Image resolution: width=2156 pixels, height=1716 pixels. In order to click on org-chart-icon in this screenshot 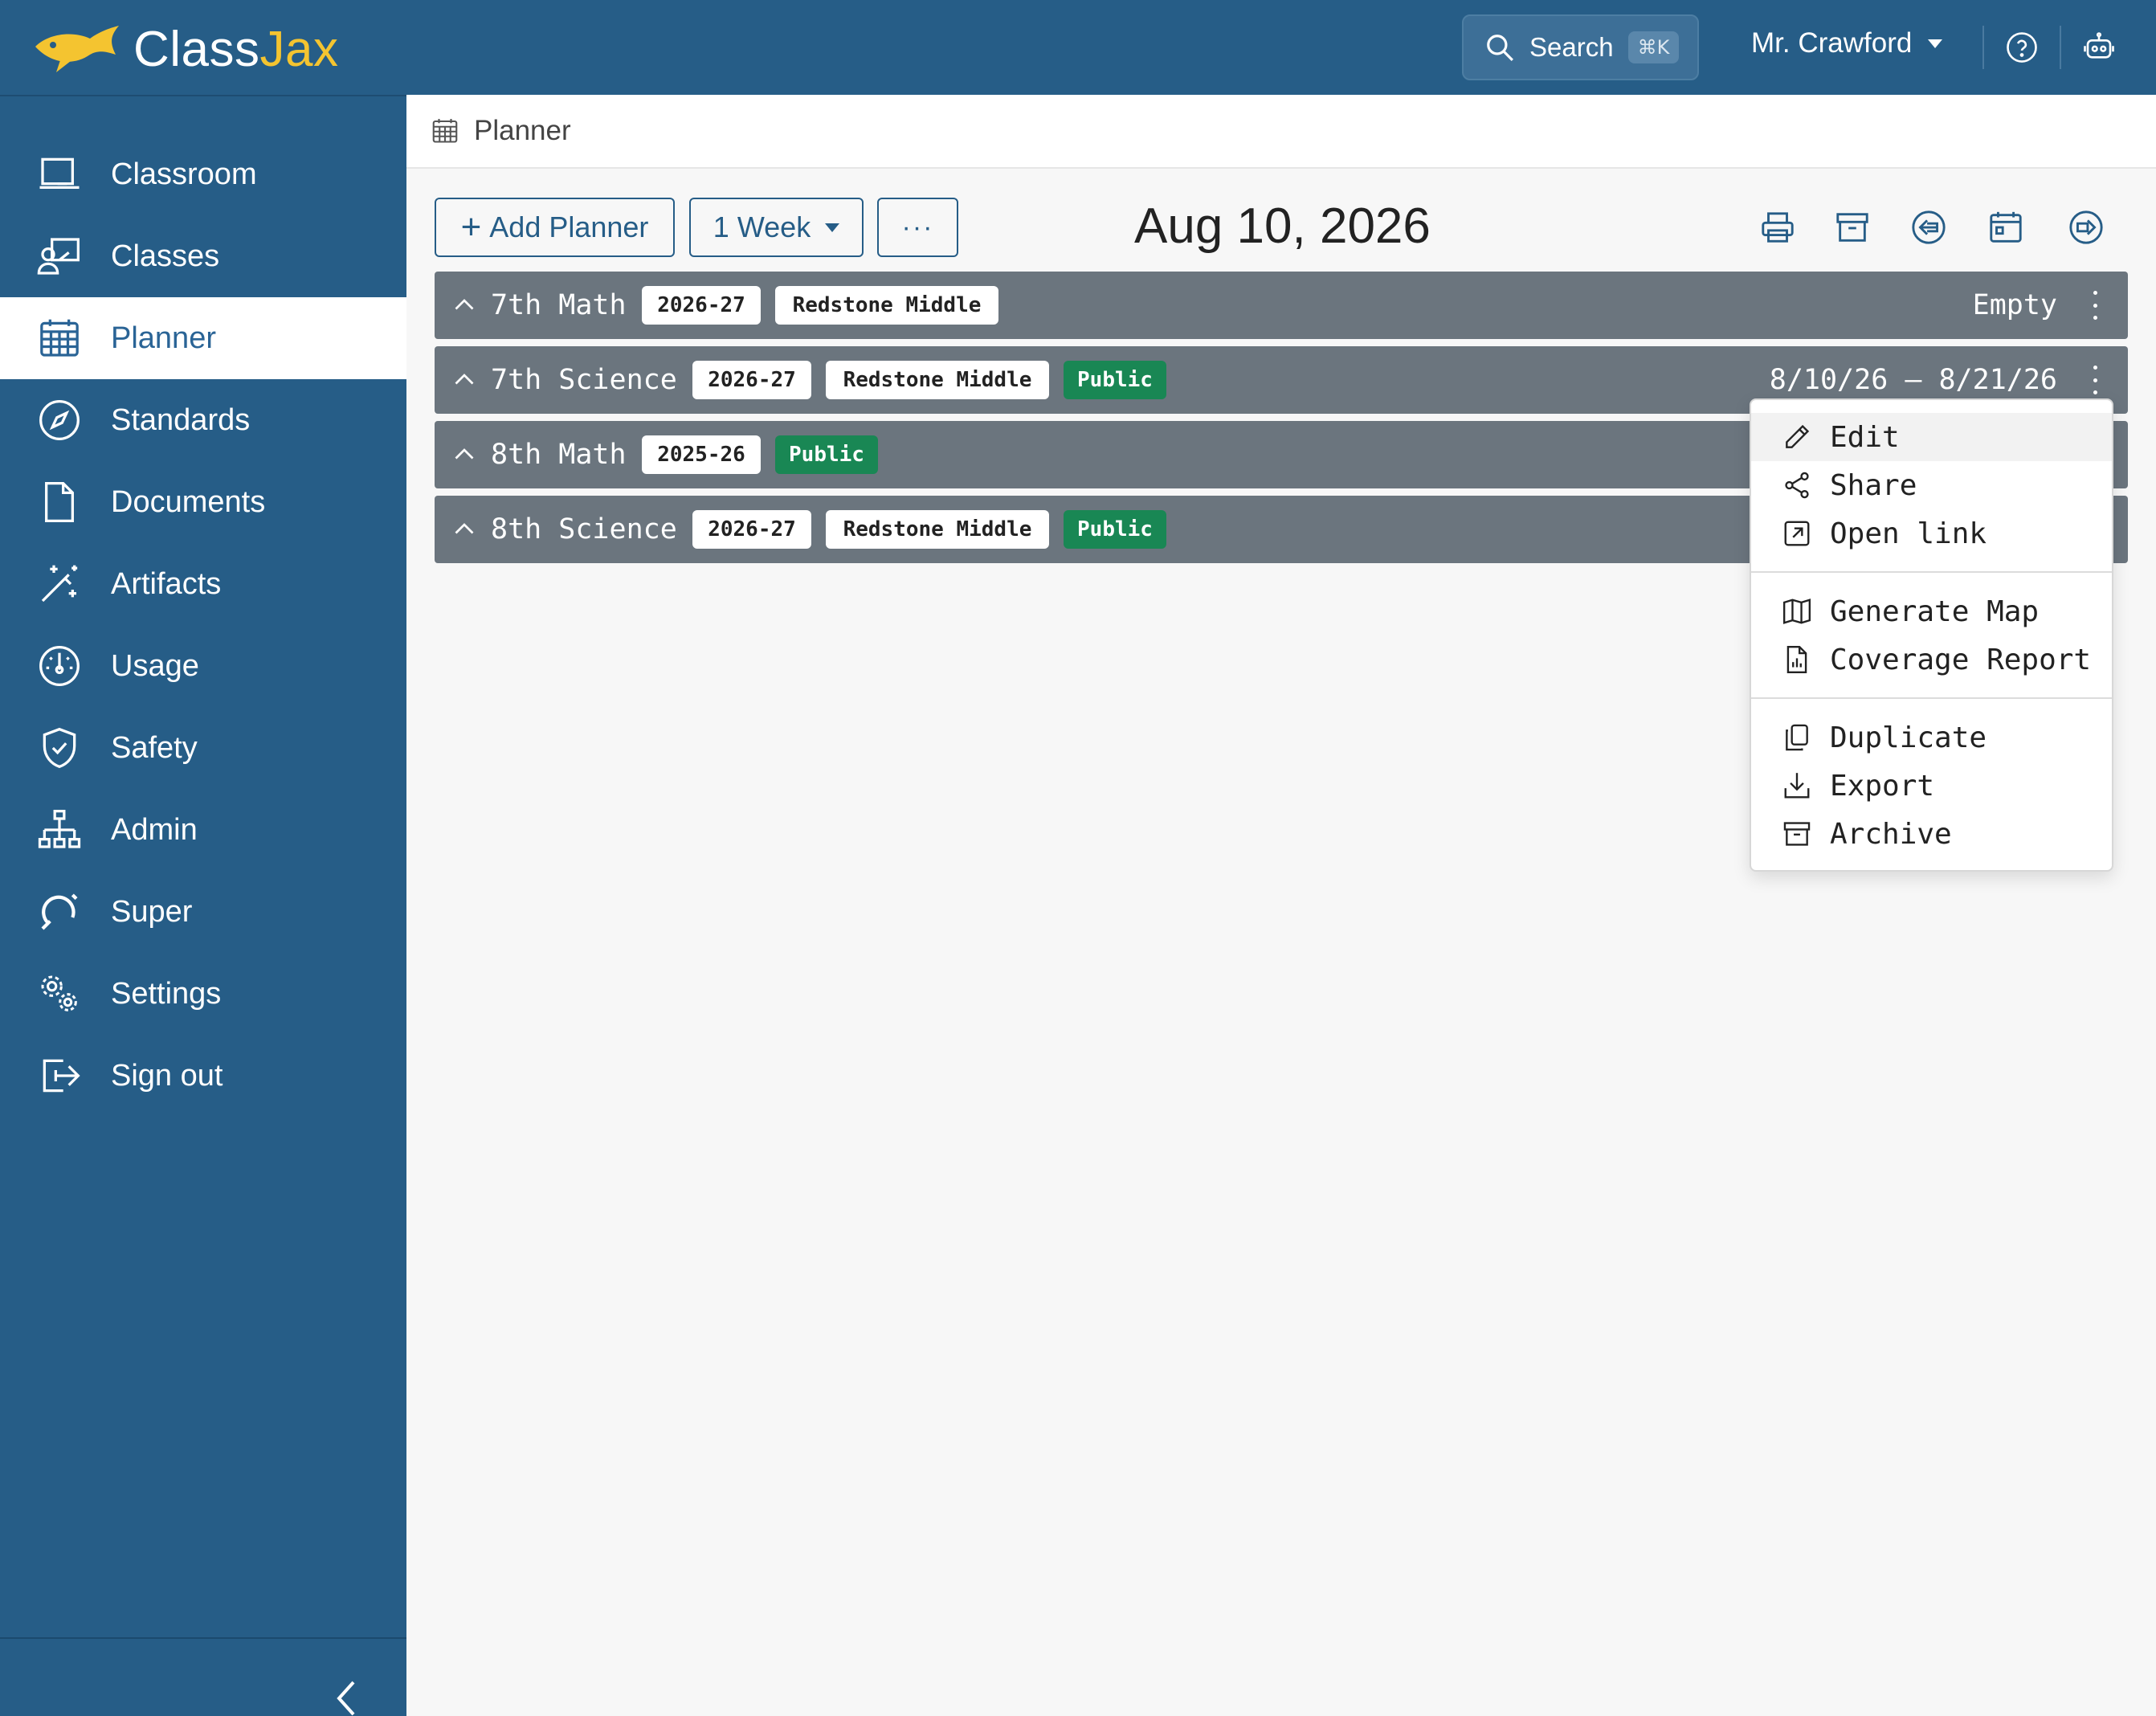, I will do `click(59, 830)`.